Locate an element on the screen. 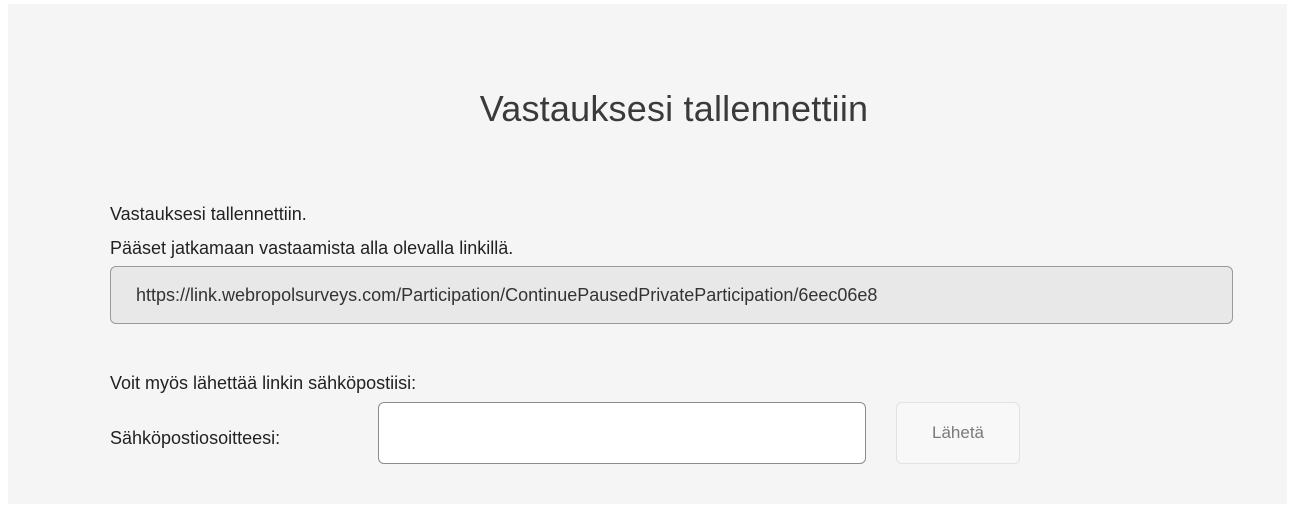 The height and width of the screenshot is (508, 1290). email-label: Sähköpostiosoitteesi: is located at coordinates (195, 438).